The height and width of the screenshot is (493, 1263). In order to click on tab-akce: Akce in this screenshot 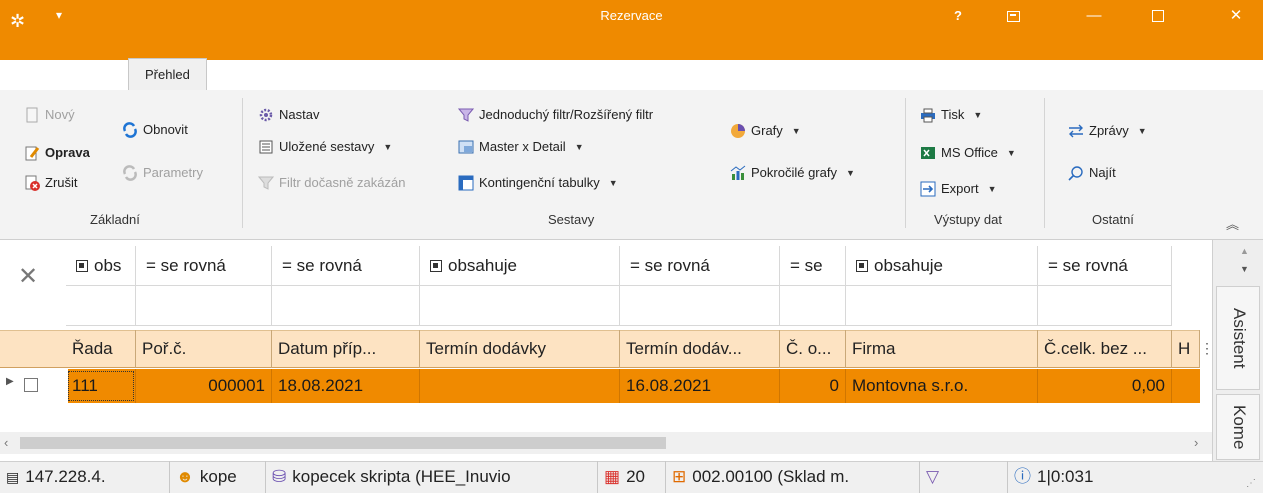, I will do `click(259, 74)`.